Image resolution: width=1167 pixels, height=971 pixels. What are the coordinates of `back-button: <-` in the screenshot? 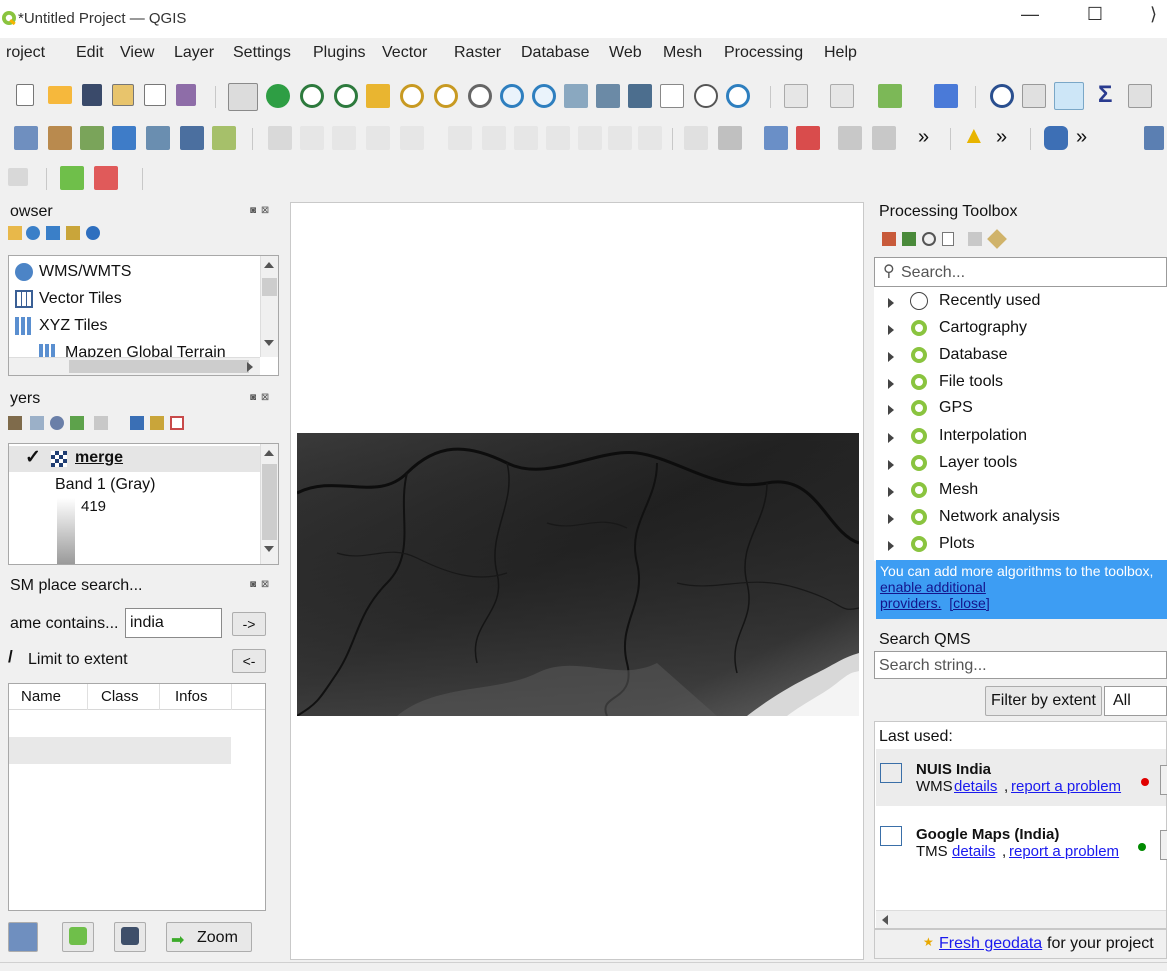 It's located at (249, 661).